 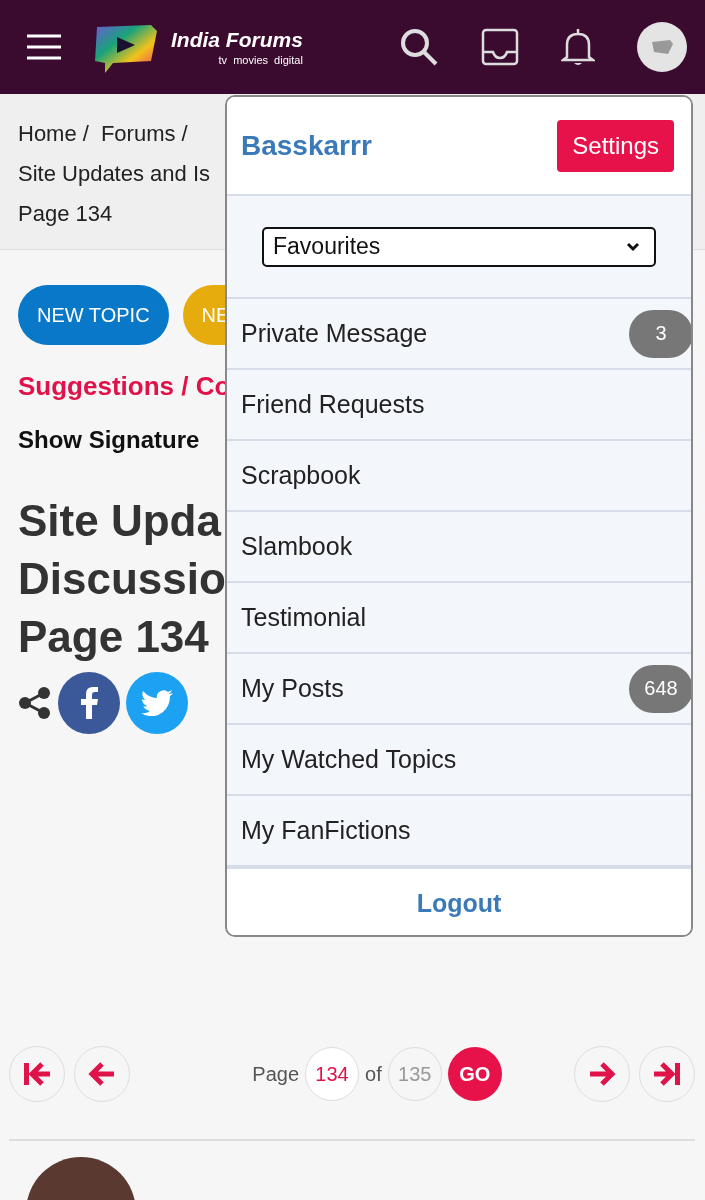 What do you see at coordinates (114, 637) in the screenshot?
I see `topic-title: Page 134` at bounding box center [114, 637].